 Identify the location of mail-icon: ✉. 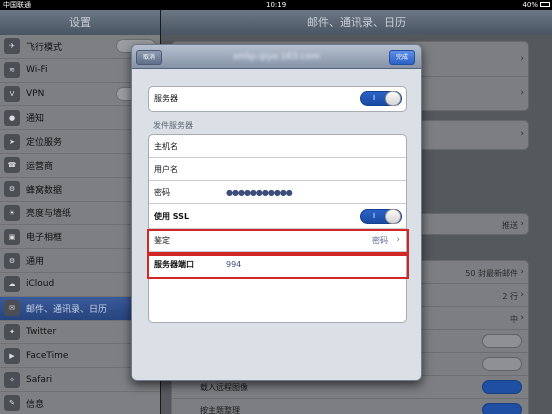
(12, 308).